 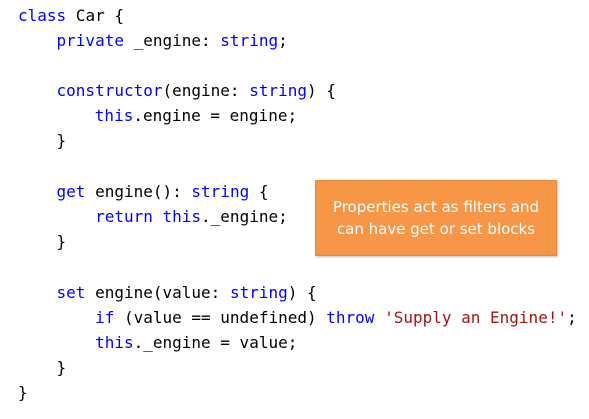 I want to click on code-string: 'Supply an Engine!', so click(x=476, y=317).